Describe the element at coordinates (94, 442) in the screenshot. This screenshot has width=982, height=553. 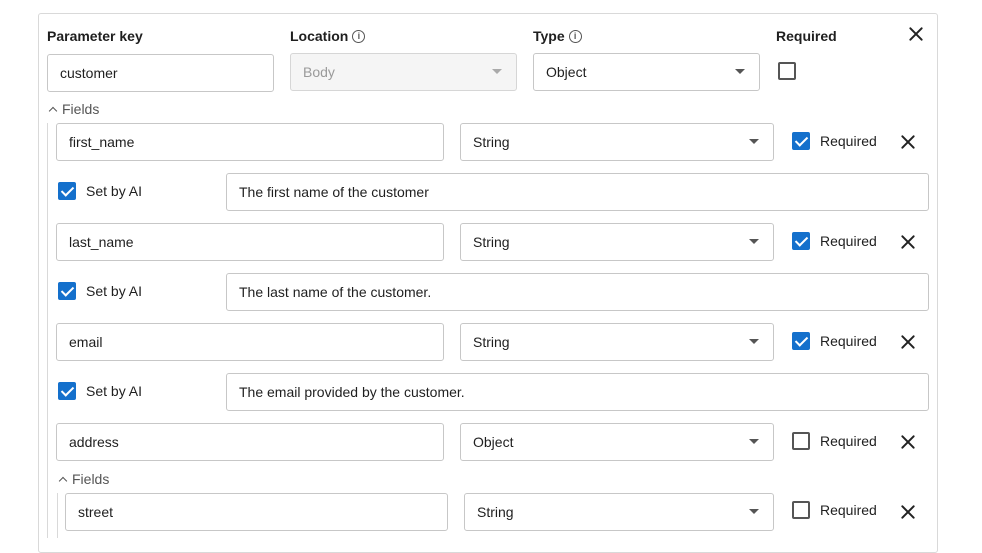
I see `field-name-value: address` at that location.